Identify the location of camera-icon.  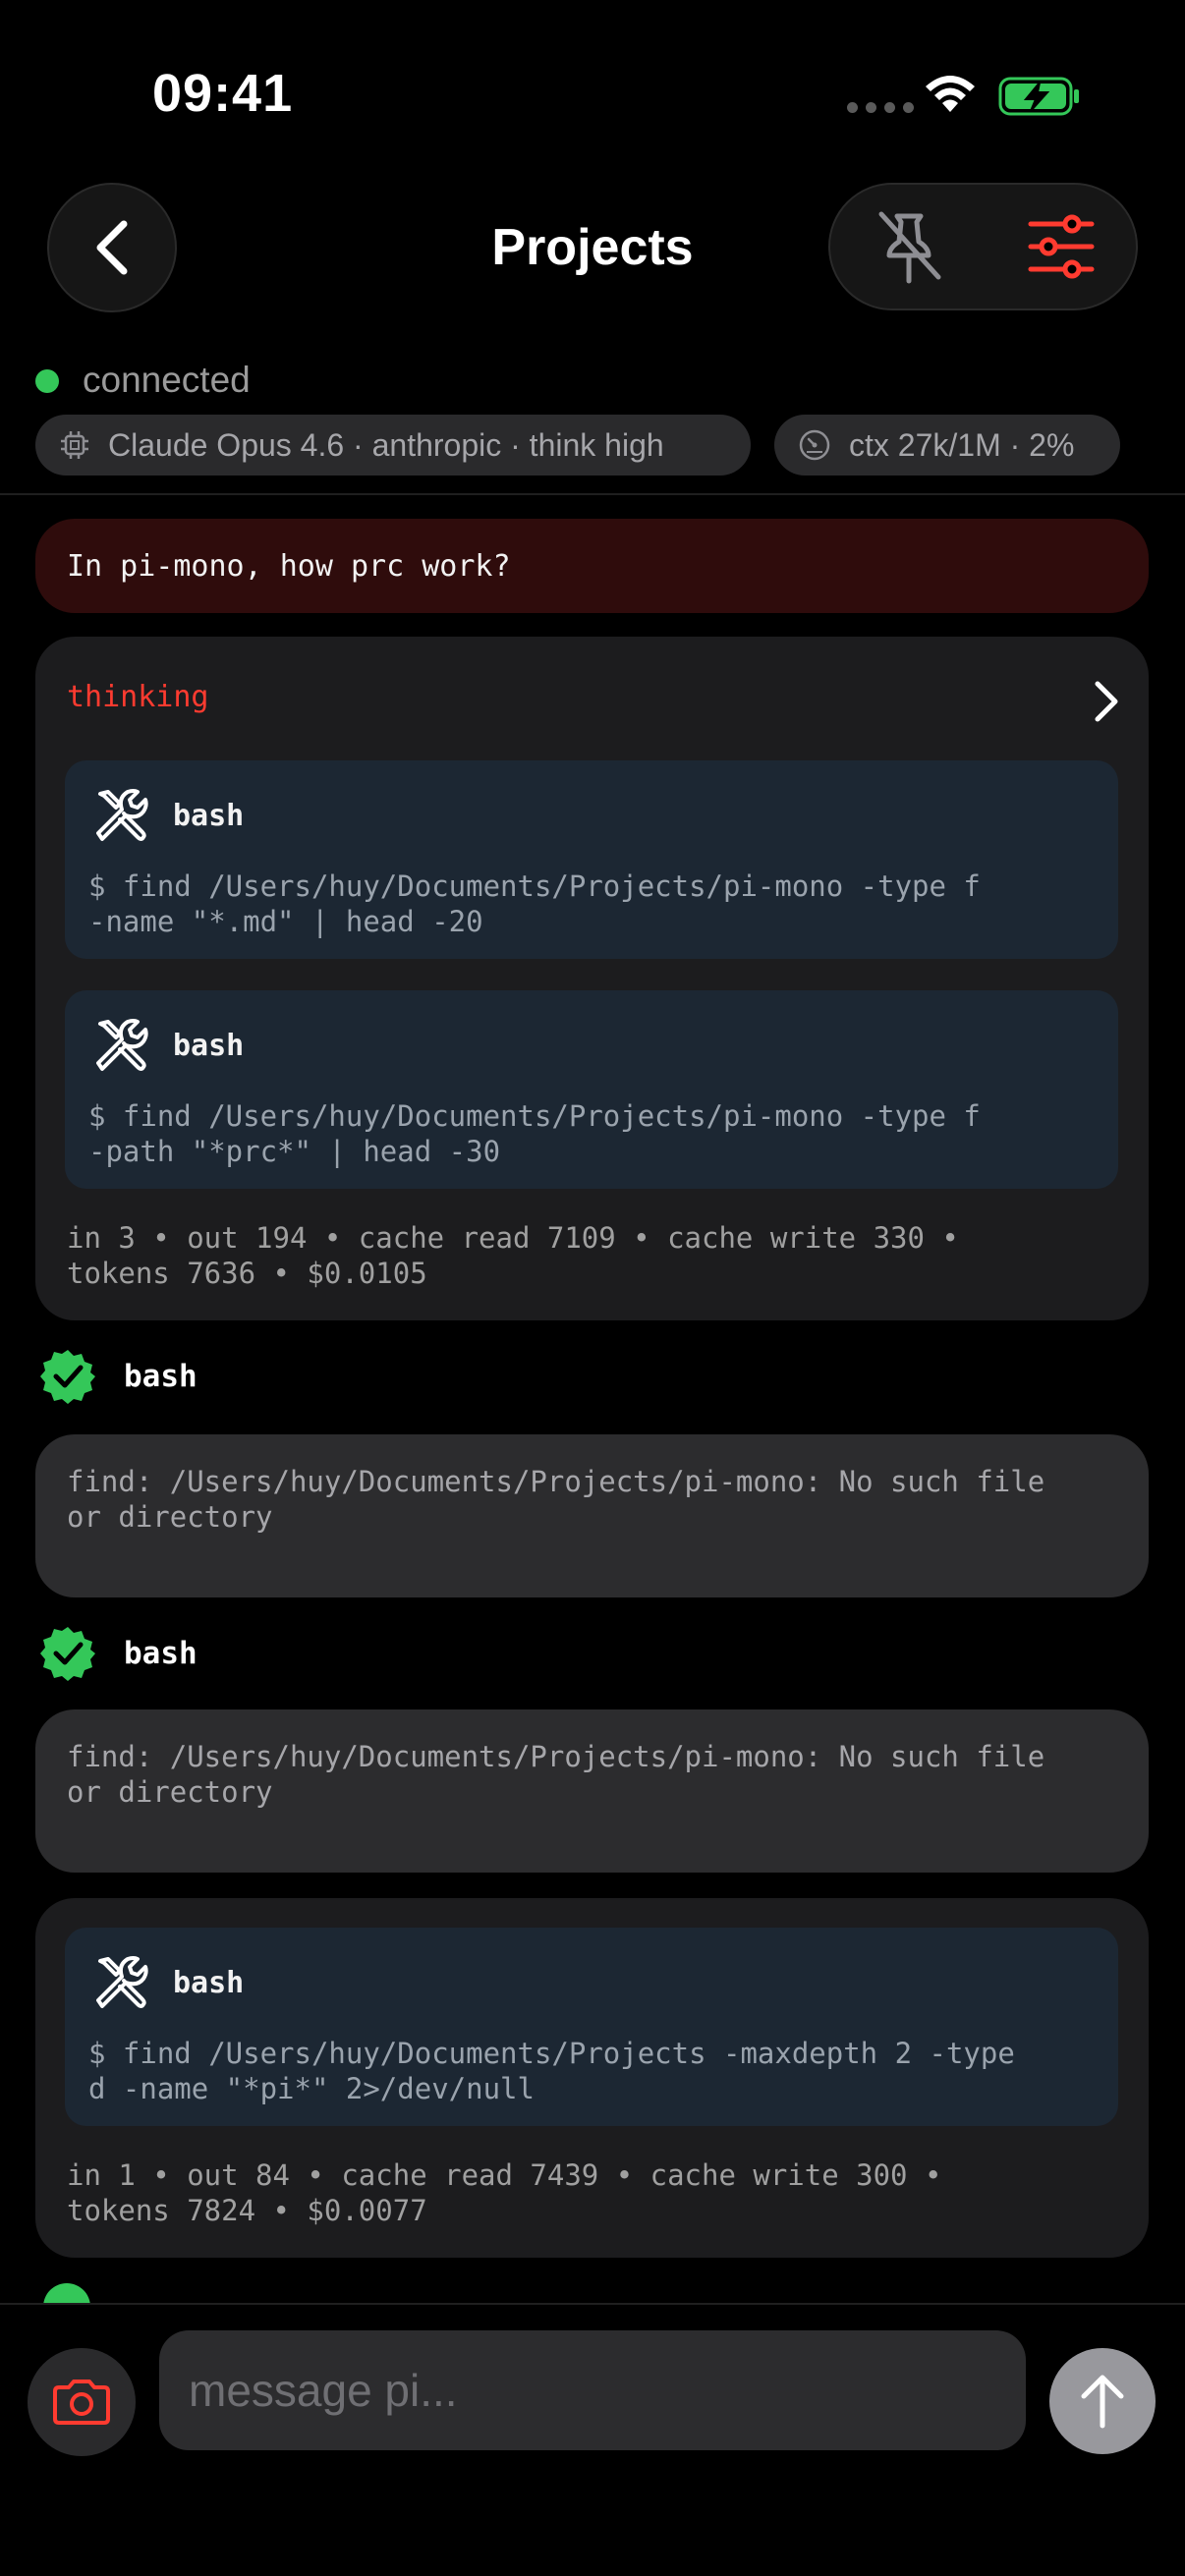
(82, 2402).